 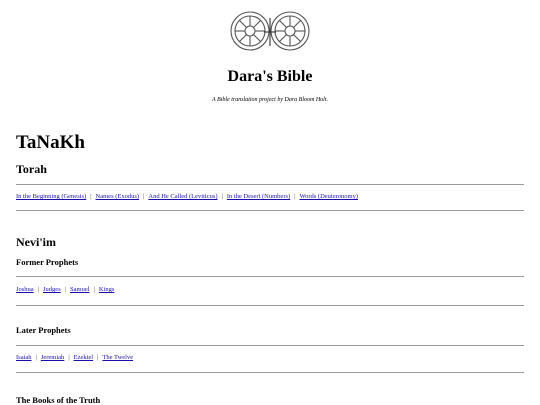 What do you see at coordinates (31, 169) in the screenshot?
I see `torah-heading: Torah` at bounding box center [31, 169].